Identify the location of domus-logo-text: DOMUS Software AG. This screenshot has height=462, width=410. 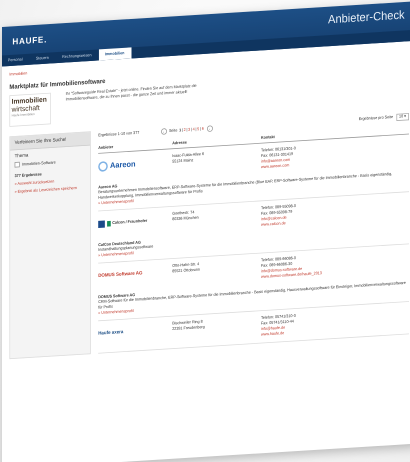
(120, 275).